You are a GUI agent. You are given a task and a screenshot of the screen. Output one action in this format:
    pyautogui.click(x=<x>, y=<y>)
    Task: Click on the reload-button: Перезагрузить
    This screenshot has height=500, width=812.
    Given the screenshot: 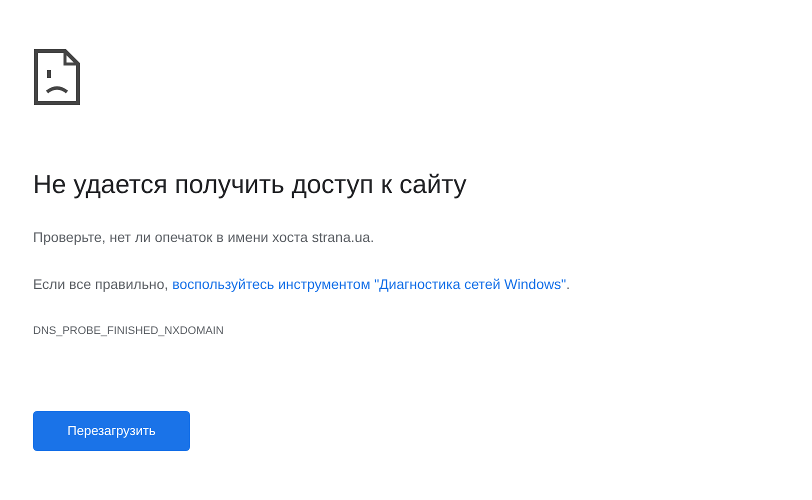 What is the action you would take?
    pyautogui.click(x=111, y=431)
    